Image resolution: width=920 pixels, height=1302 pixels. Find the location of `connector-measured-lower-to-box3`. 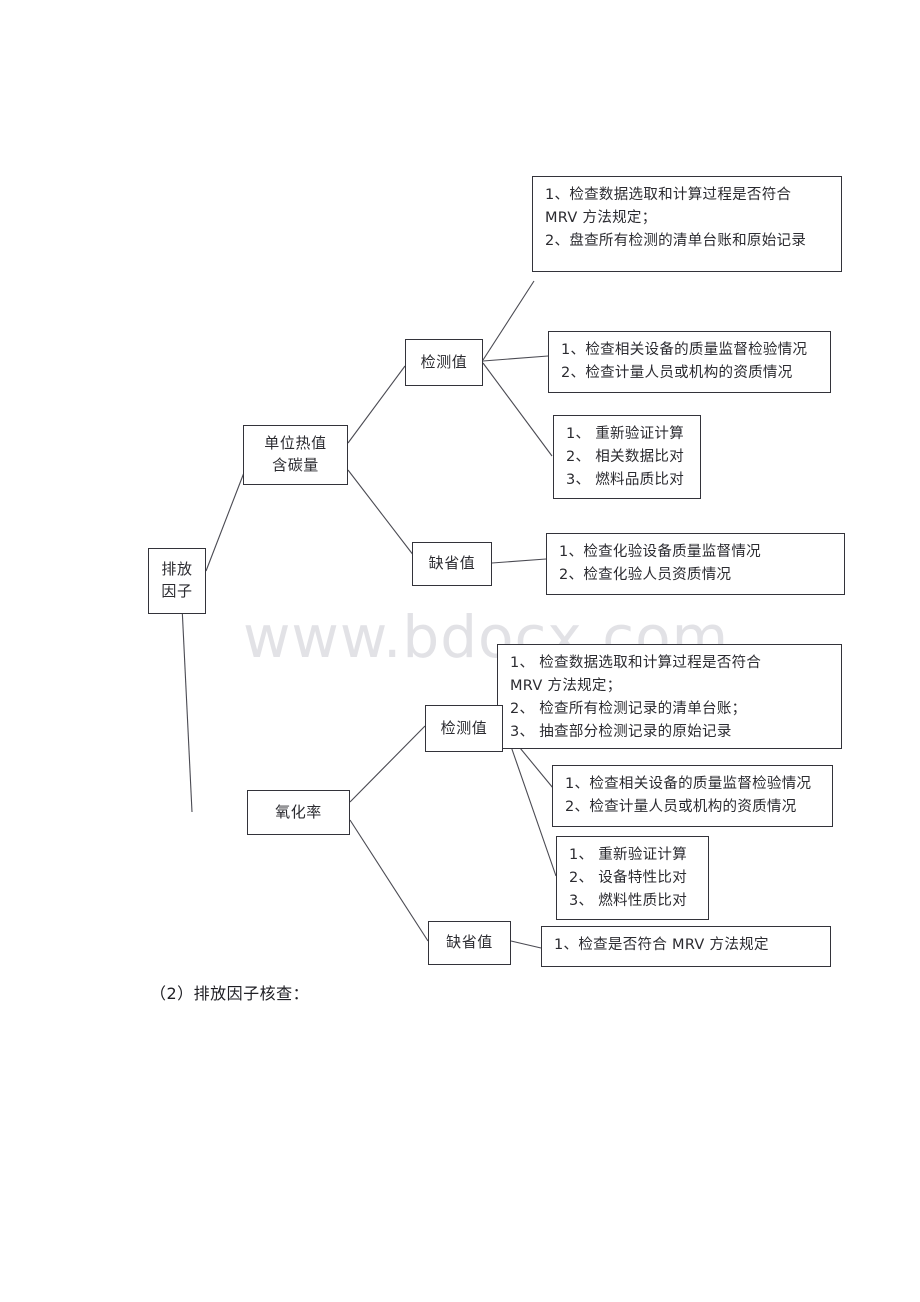

connector-measured-lower-to-box3 is located at coordinates (531, 804).